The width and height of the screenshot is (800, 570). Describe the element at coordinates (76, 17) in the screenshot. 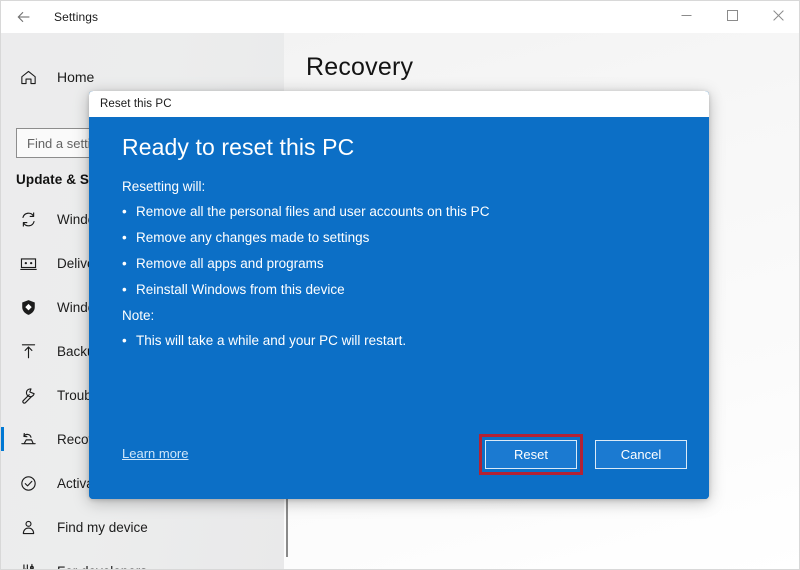

I see `app-title: Settings` at that location.